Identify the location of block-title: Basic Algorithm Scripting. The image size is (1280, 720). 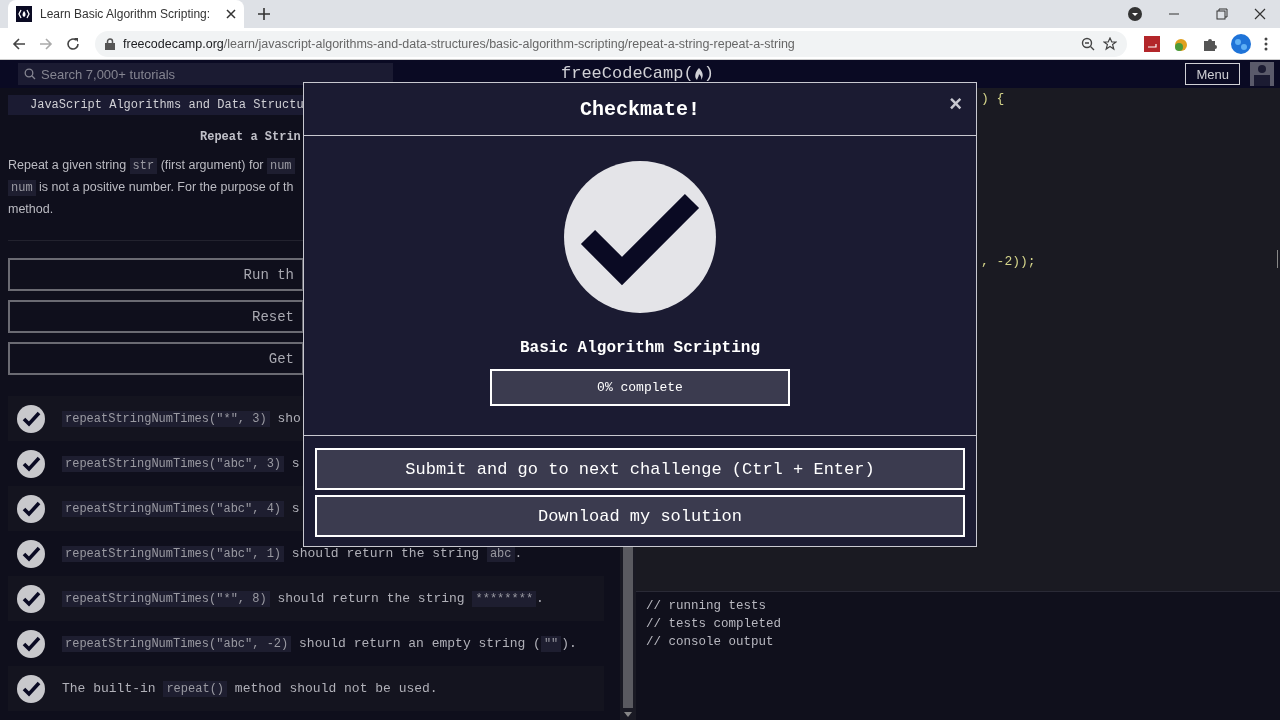
(639, 348).